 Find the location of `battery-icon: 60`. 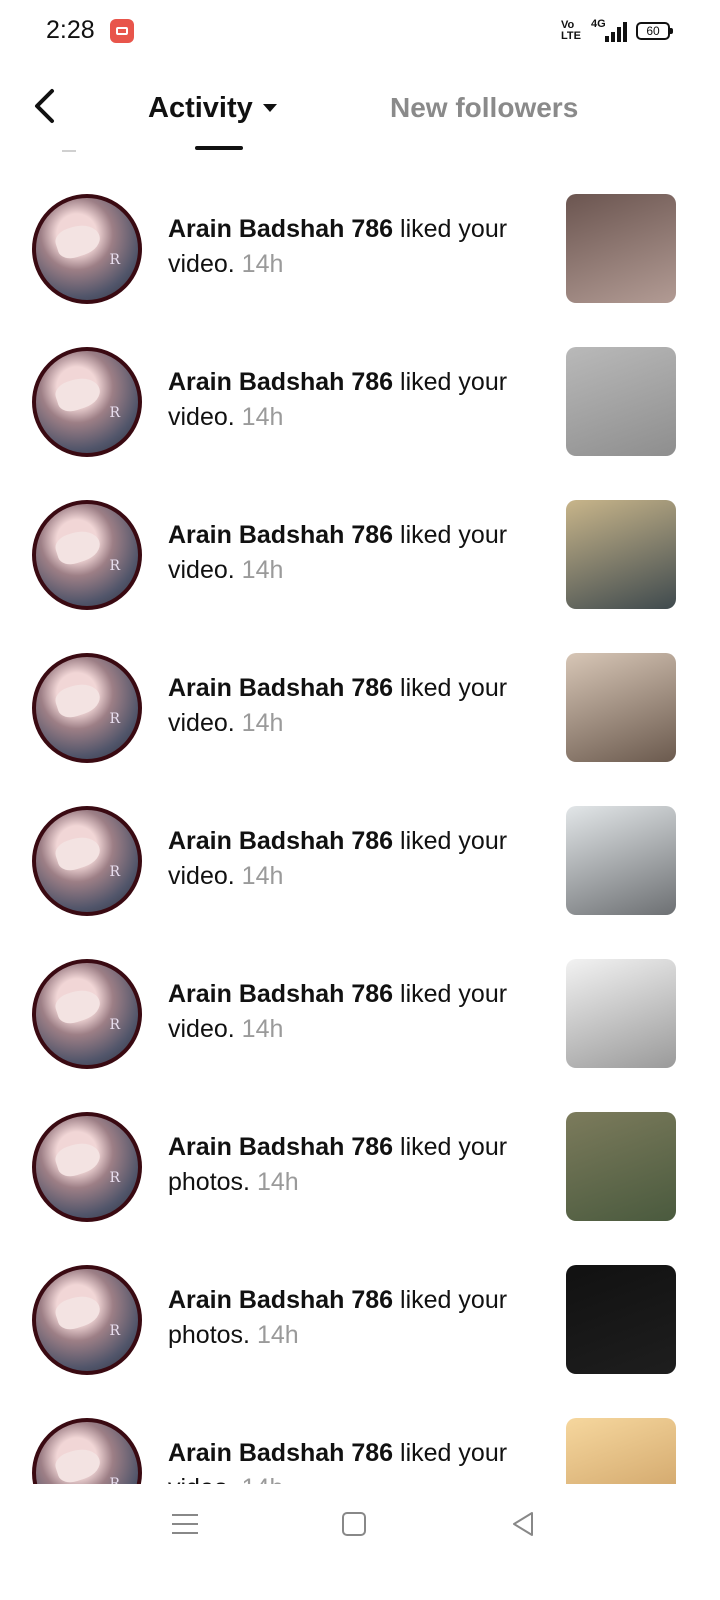

battery-icon: 60 is located at coordinates (654, 31).